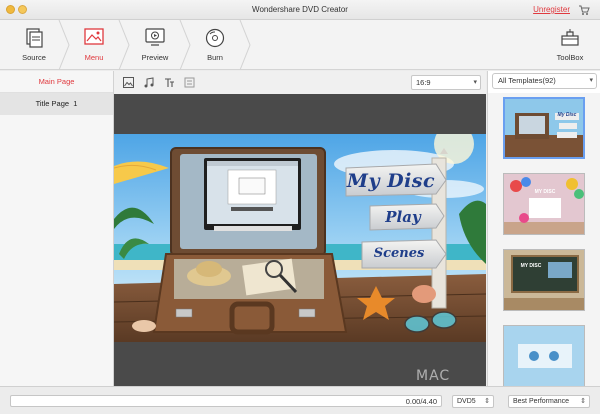 Image resolution: width=600 pixels, height=414 pixels. I want to click on main-page-item: Main Page, so click(56, 82).